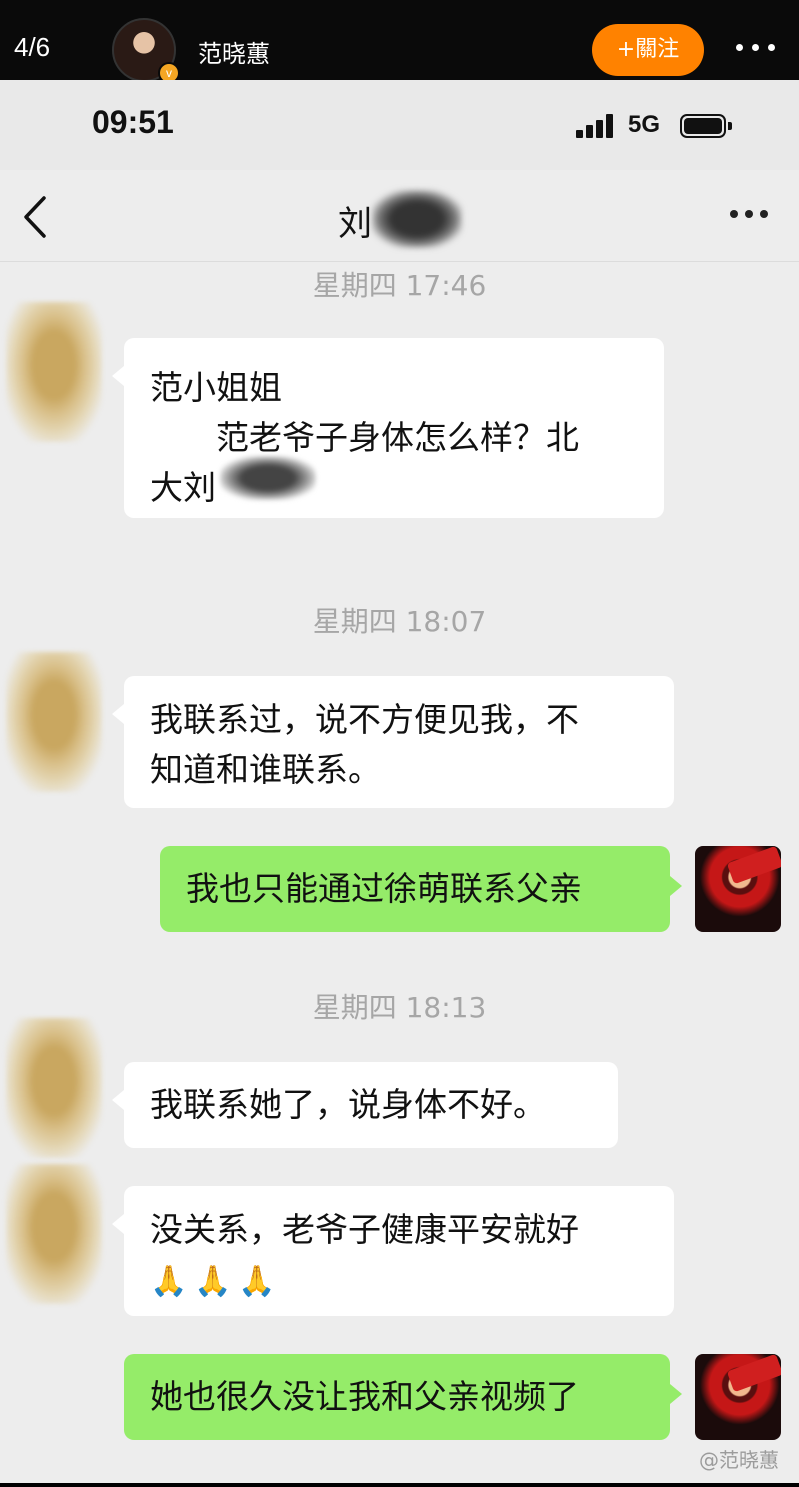  I want to click on status-time: 09:51, so click(133, 122).